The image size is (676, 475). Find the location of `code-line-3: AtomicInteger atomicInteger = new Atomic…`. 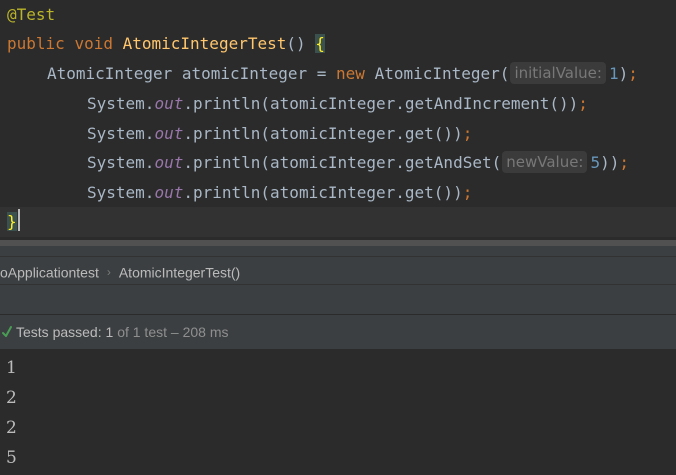

code-line-3: AtomicInteger atomicInteger = new Atomic… is located at coordinates (338, 74).